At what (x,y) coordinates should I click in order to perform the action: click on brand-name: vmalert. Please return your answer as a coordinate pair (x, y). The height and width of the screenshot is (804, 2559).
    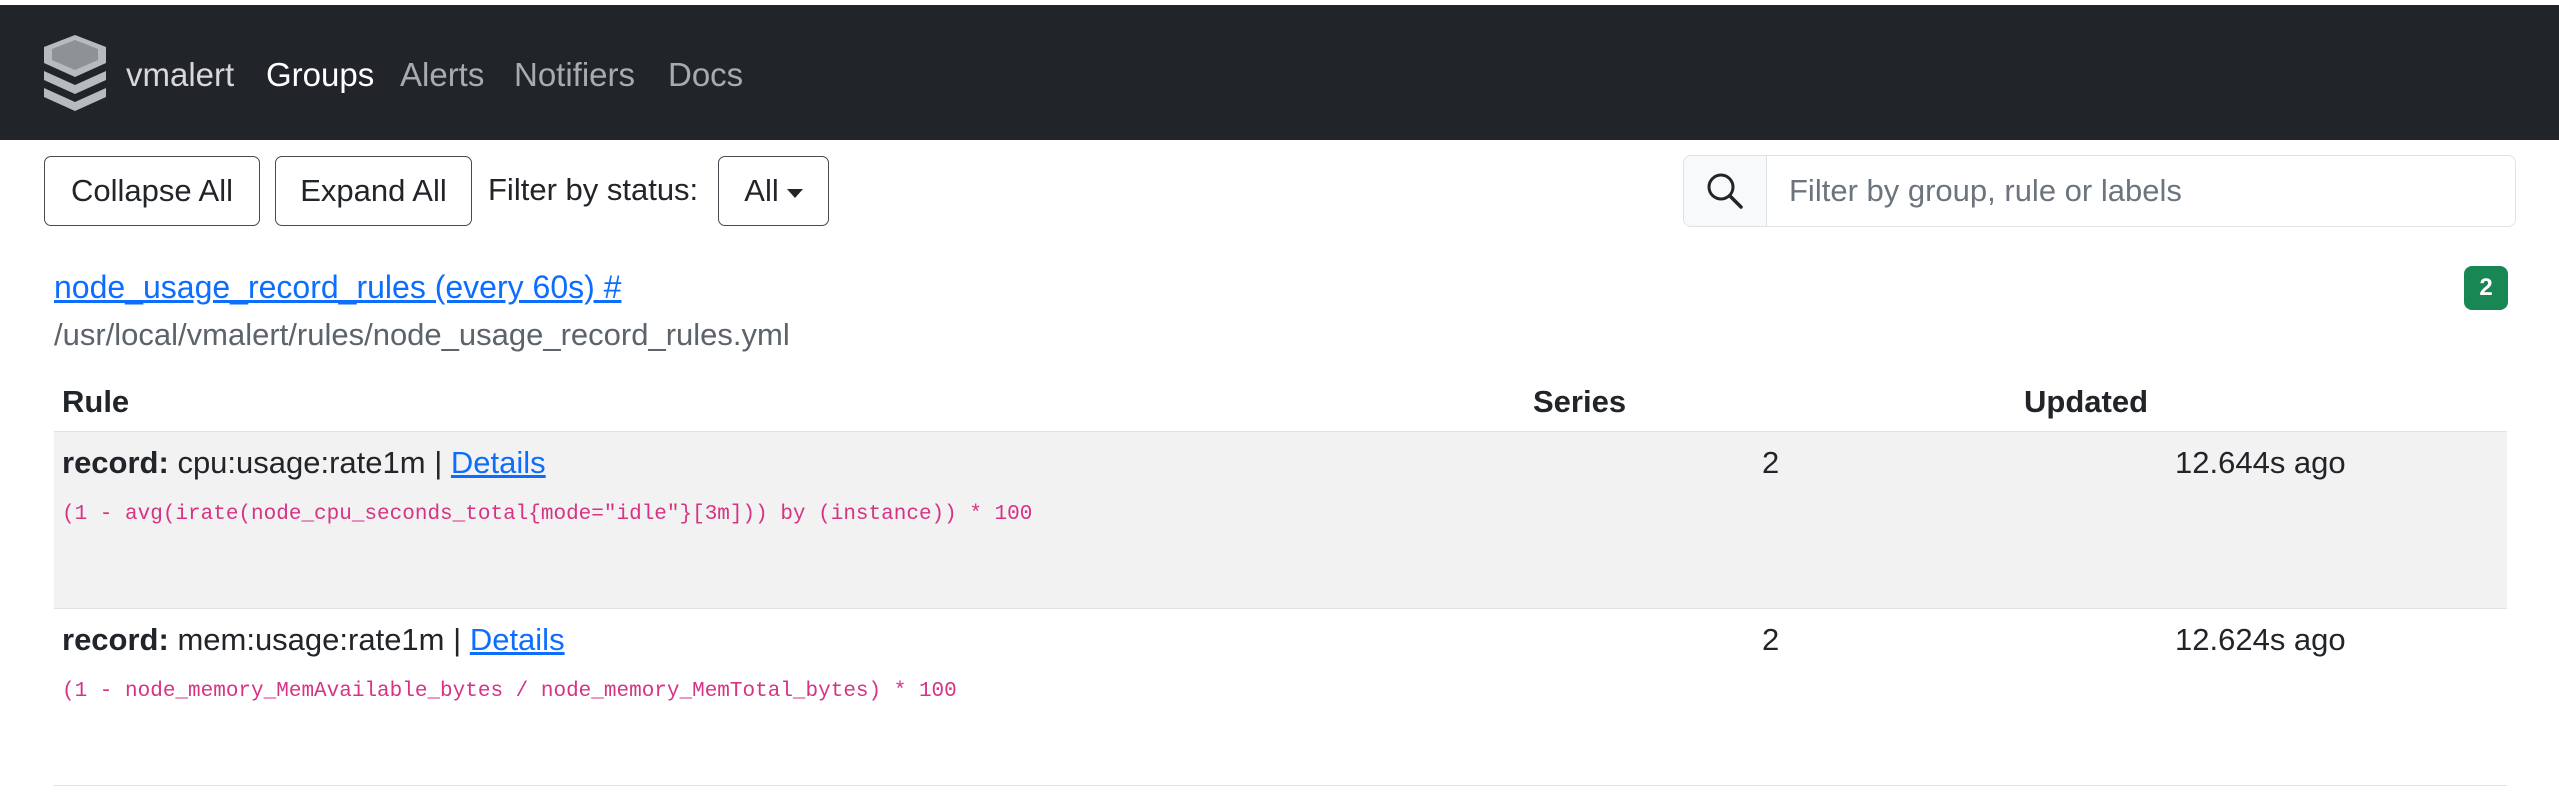
    Looking at the image, I should click on (180, 75).